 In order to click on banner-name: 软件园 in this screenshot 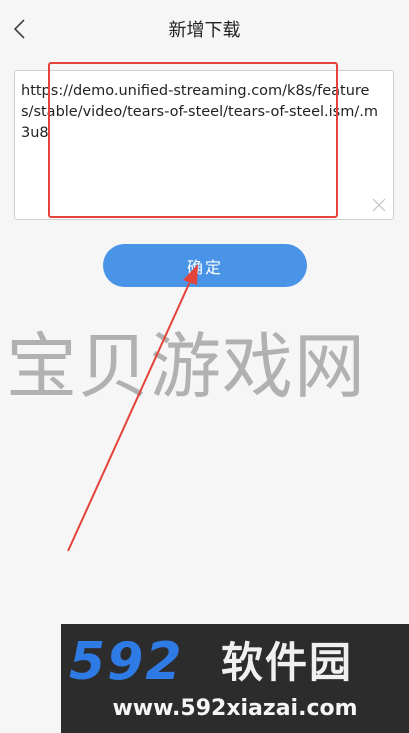, I will do `click(287, 662)`.